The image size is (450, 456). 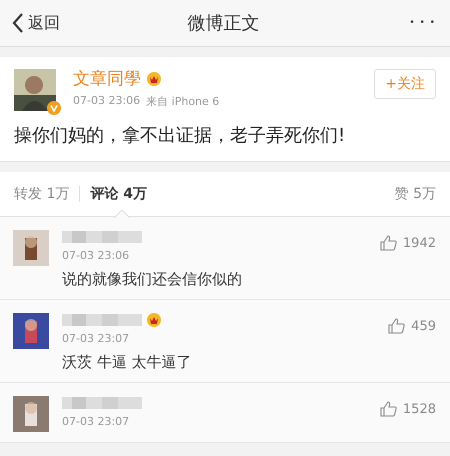 I want to click on post-source: 来自 iPhone 6, so click(x=183, y=101).